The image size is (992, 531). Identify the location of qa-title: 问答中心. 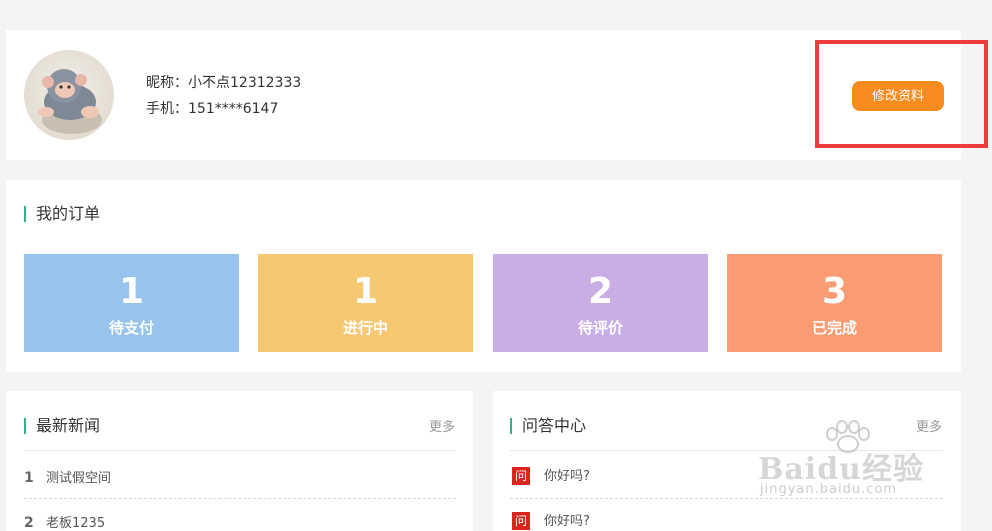
(548, 426).